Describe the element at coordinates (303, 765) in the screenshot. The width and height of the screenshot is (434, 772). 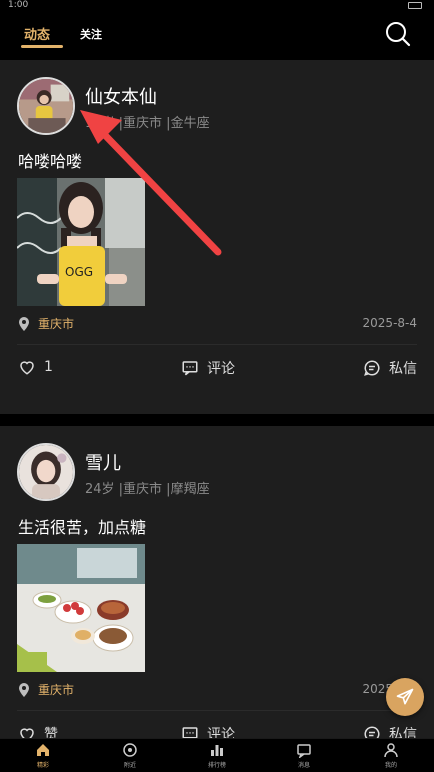
I see `nav-label: 消息` at that location.